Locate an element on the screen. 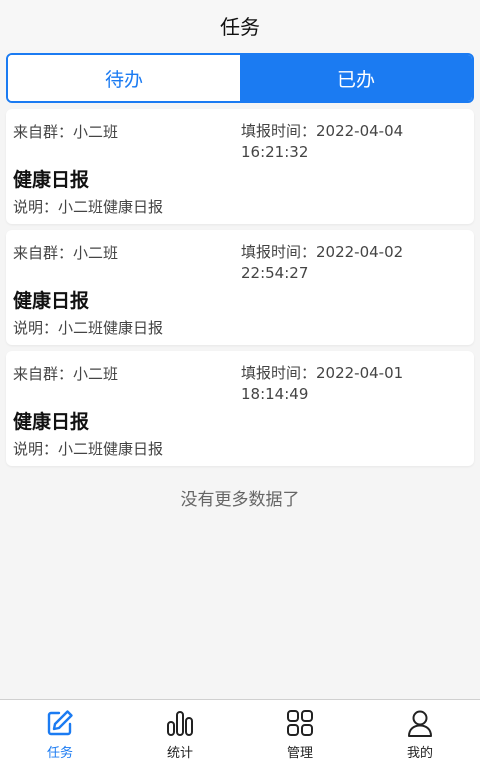 This screenshot has height=764, width=480. bottom-navigation: 任务 统计 管理 我的 is located at coordinates (240, 731).